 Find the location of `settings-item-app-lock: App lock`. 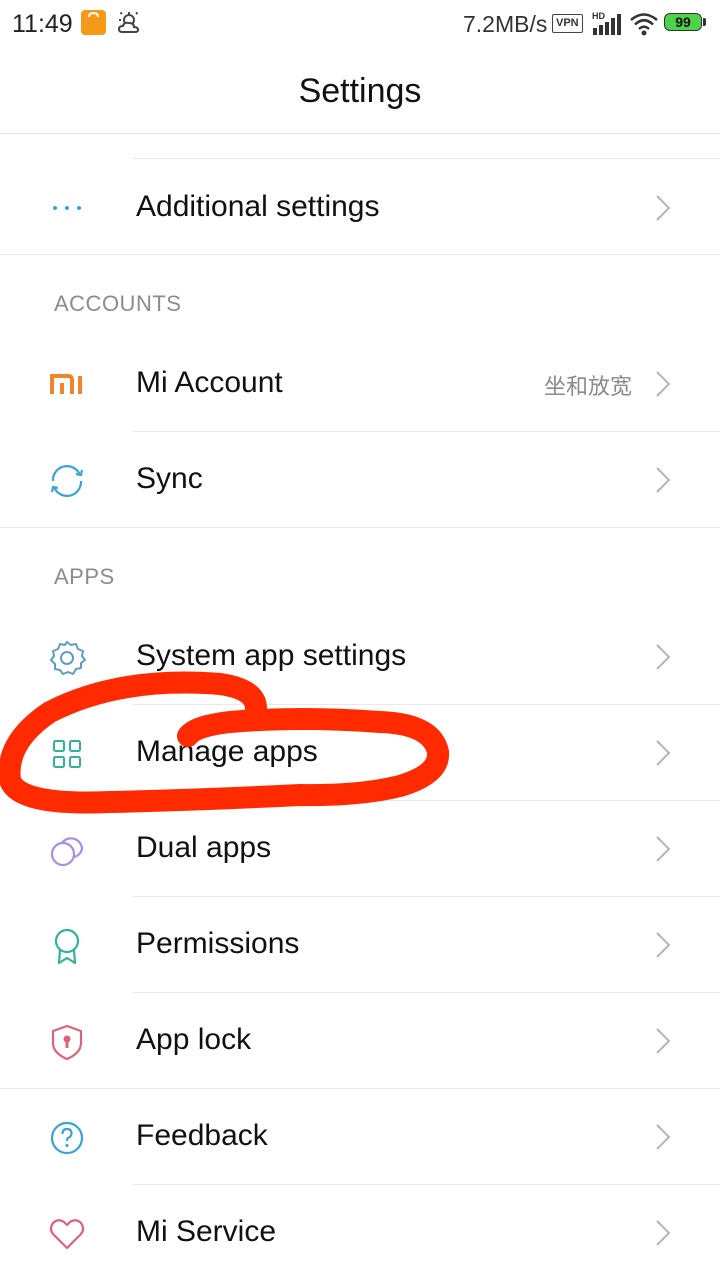

settings-item-app-lock: App lock is located at coordinates (360, 1041).